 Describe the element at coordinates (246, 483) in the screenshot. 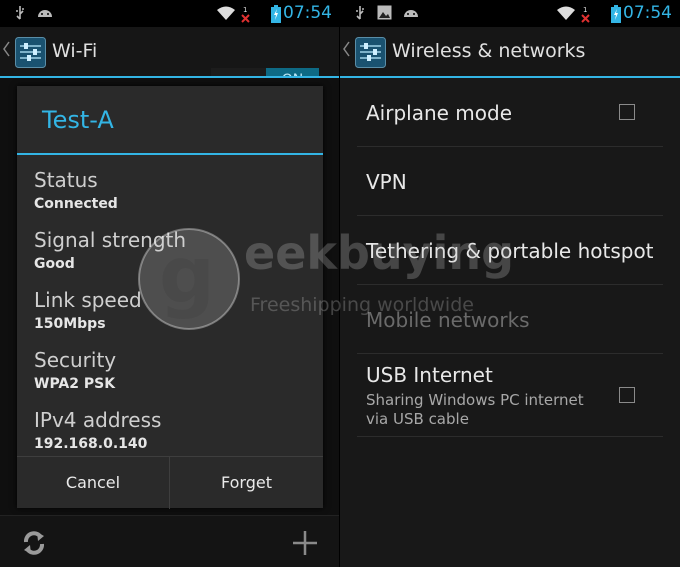

I see `forget-button: Forget` at that location.